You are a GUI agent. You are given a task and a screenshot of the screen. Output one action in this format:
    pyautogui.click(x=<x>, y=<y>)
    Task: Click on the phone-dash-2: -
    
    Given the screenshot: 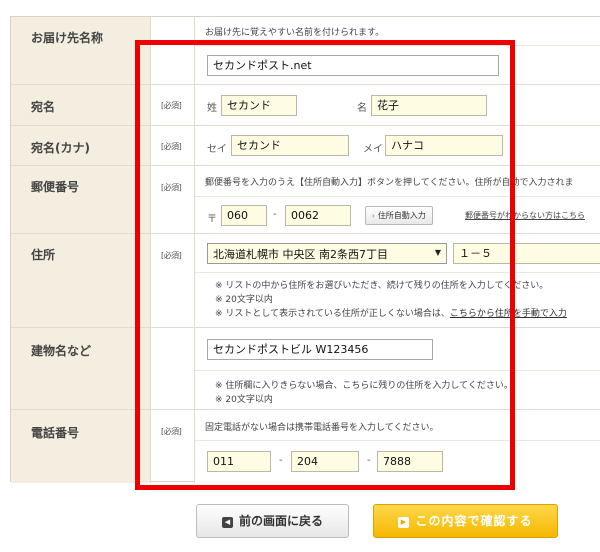 What is the action you would take?
    pyautogui.click(x=369, y=460)
    